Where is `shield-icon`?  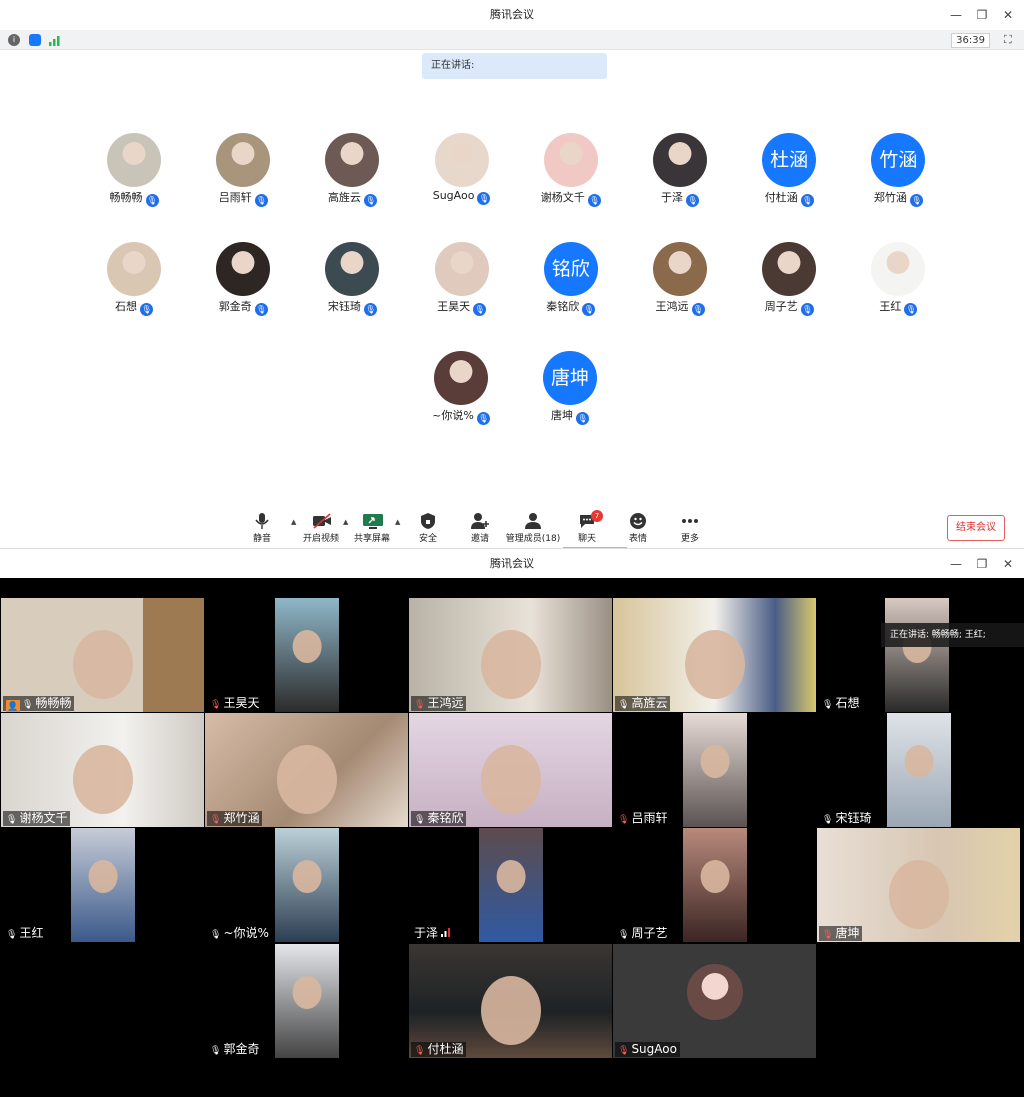
shield-icon is located at coordinates (35, 40).